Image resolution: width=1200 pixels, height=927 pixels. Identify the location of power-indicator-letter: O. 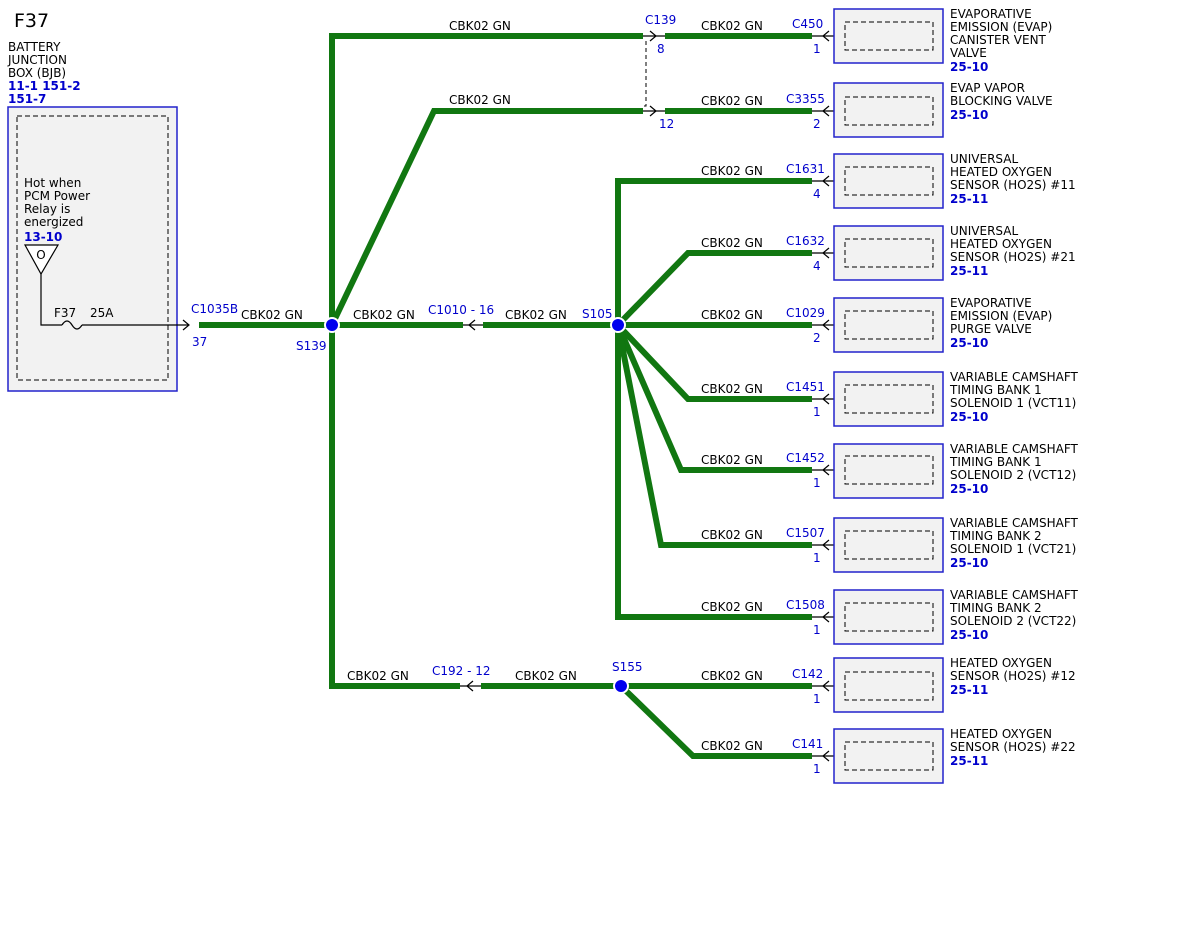
(40, 255).